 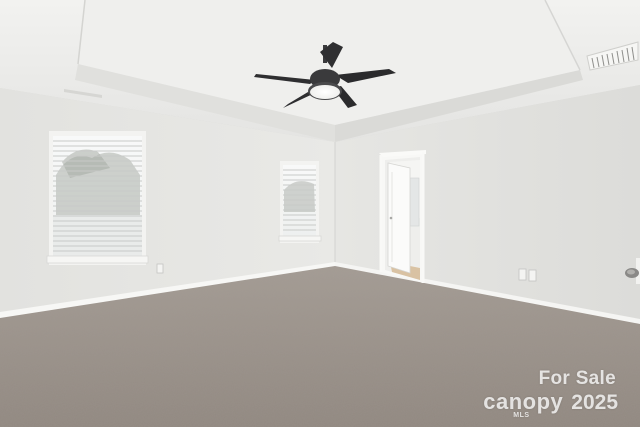 I want to click on interior-door, so click(x=399, y=218).